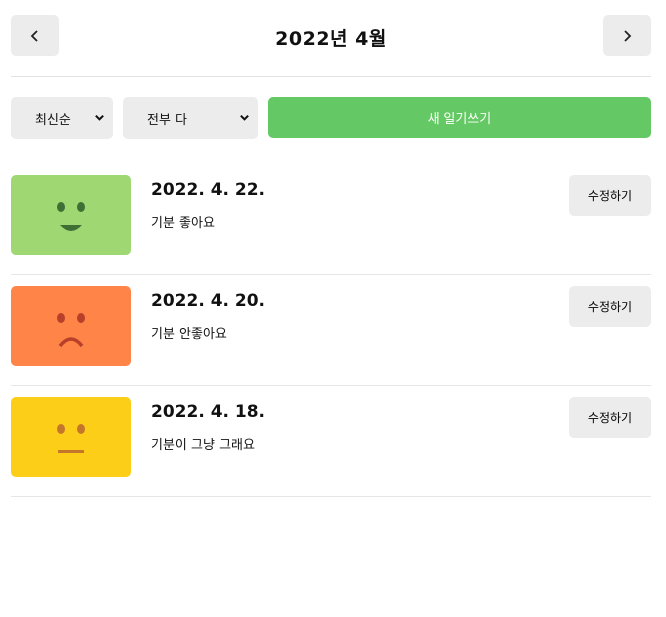 The width and height of the screenshot is (666, 617). I want to click on chevron-right-icon, so click(628, 35).